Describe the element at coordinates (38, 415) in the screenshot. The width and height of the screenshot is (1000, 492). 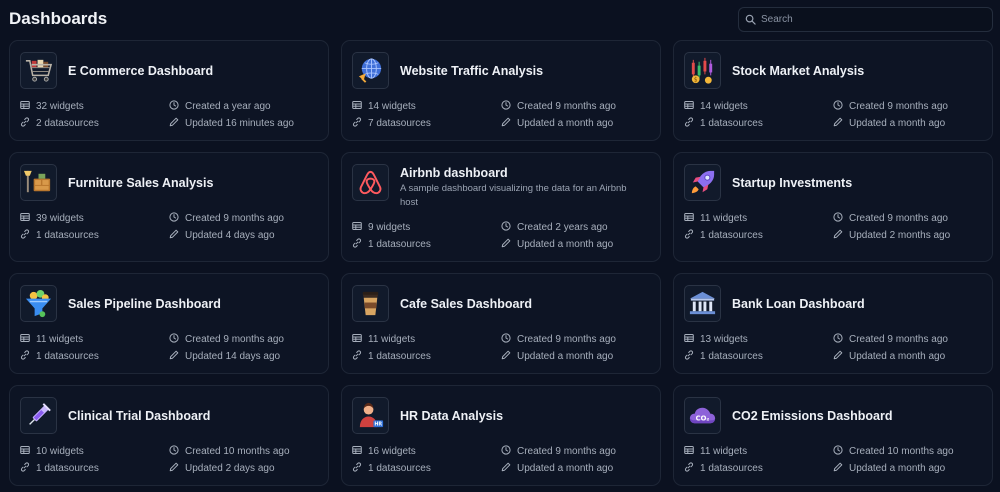
I see `syringe-icon` at that location.